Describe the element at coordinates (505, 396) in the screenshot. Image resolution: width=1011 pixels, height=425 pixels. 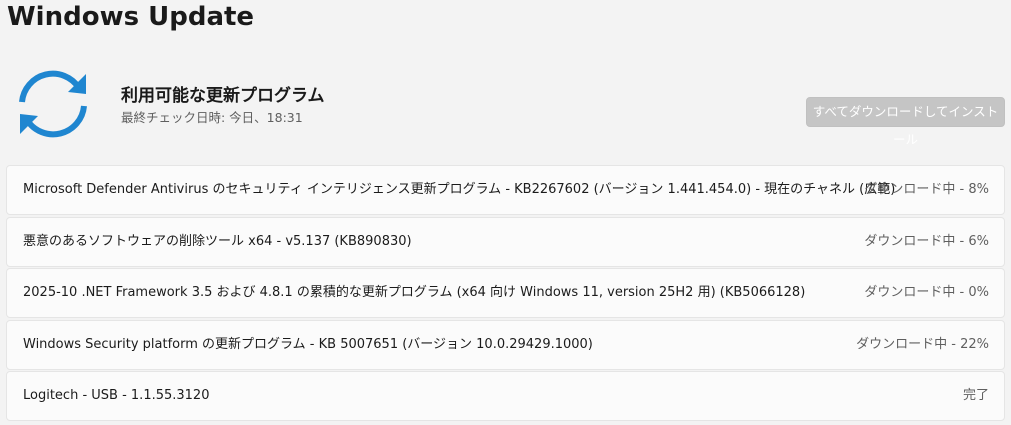
I see `update-item: Logitech - USB - 1.1.55.3120 完了` at that location.